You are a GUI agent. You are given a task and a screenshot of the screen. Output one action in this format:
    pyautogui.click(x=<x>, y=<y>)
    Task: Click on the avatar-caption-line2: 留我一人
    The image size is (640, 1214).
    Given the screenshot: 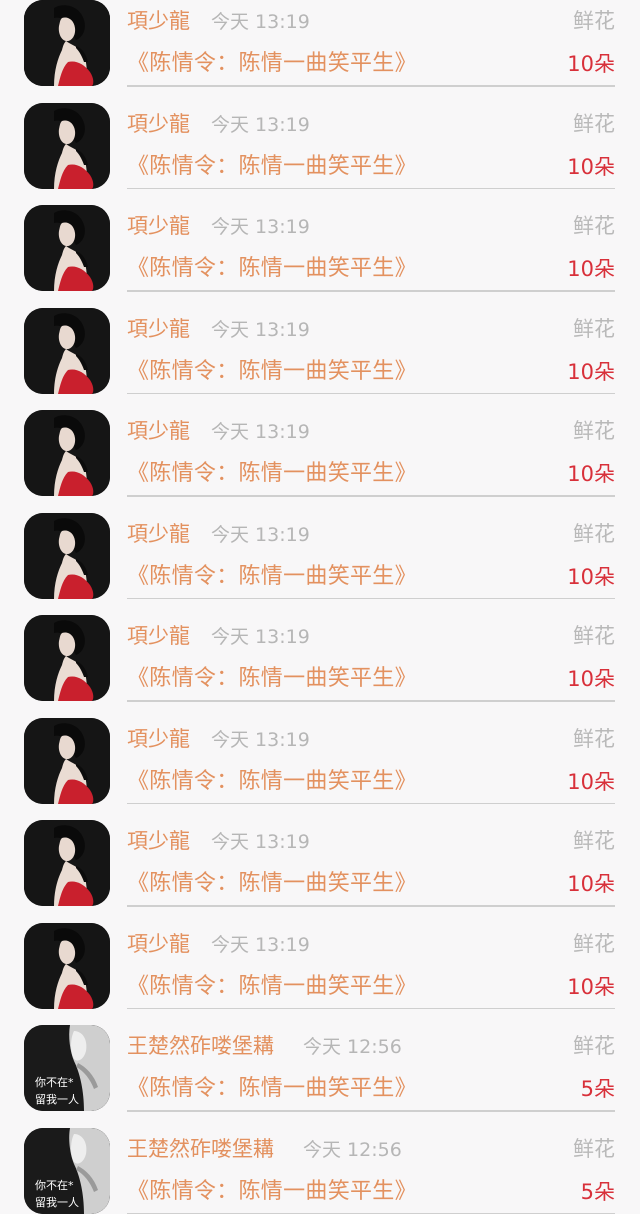 What is the action you would take?
    pyautogui.click(x=57, y=1202)
    